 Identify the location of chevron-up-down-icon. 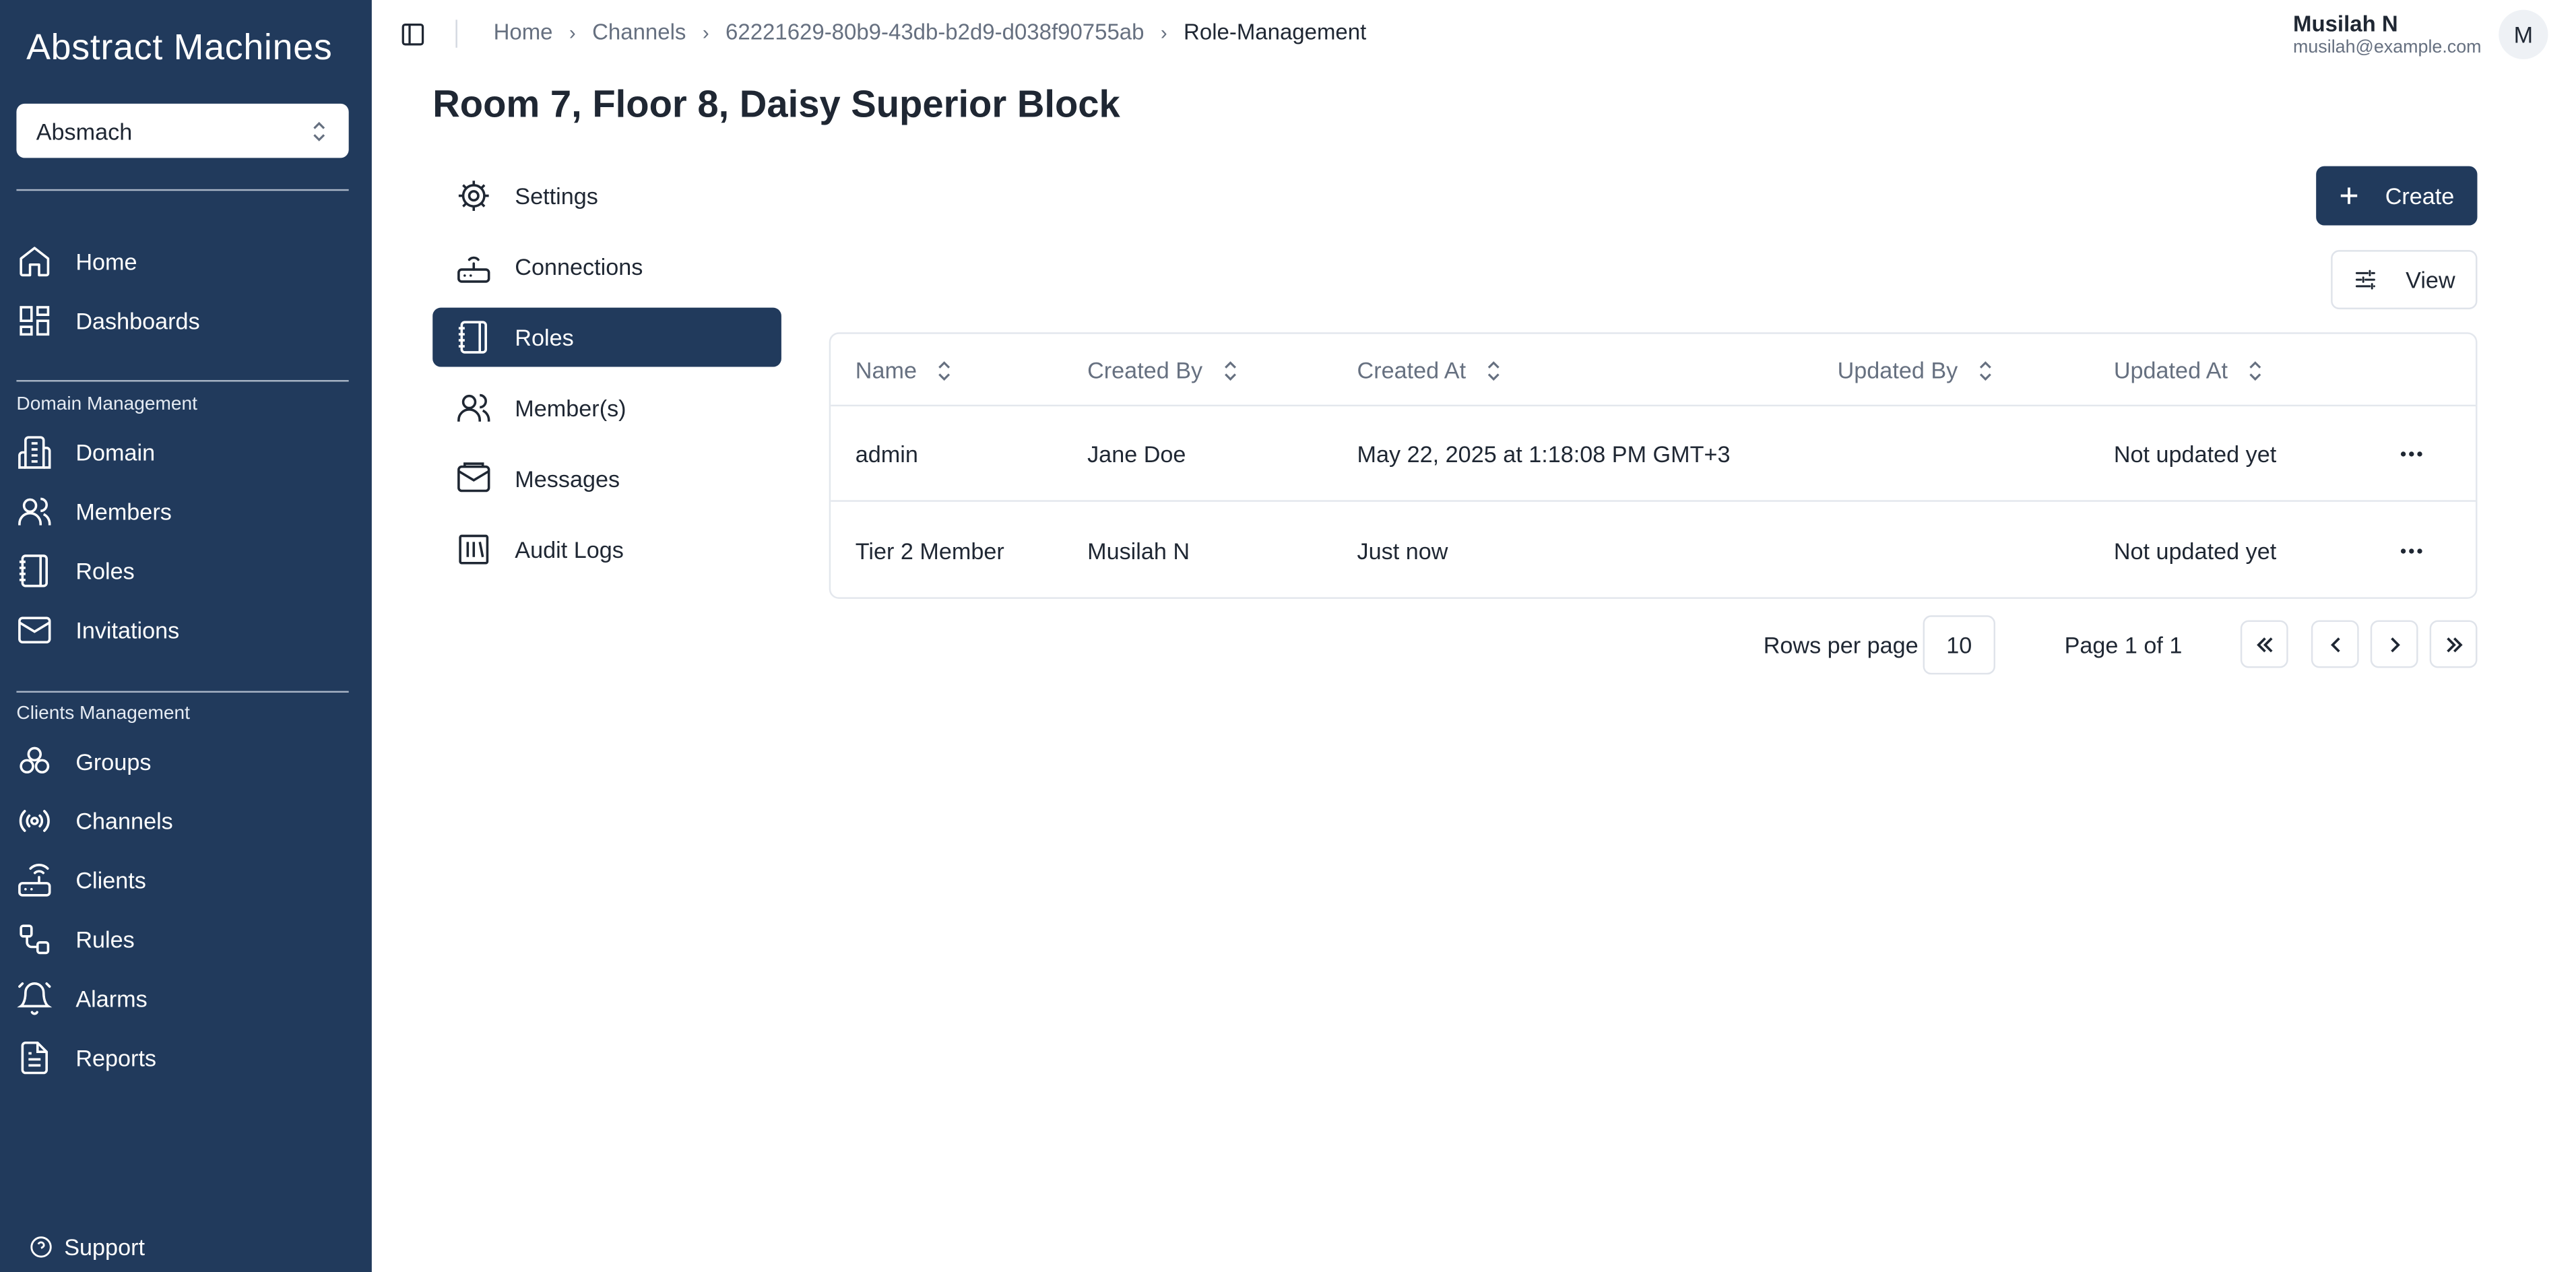
(319, 130).